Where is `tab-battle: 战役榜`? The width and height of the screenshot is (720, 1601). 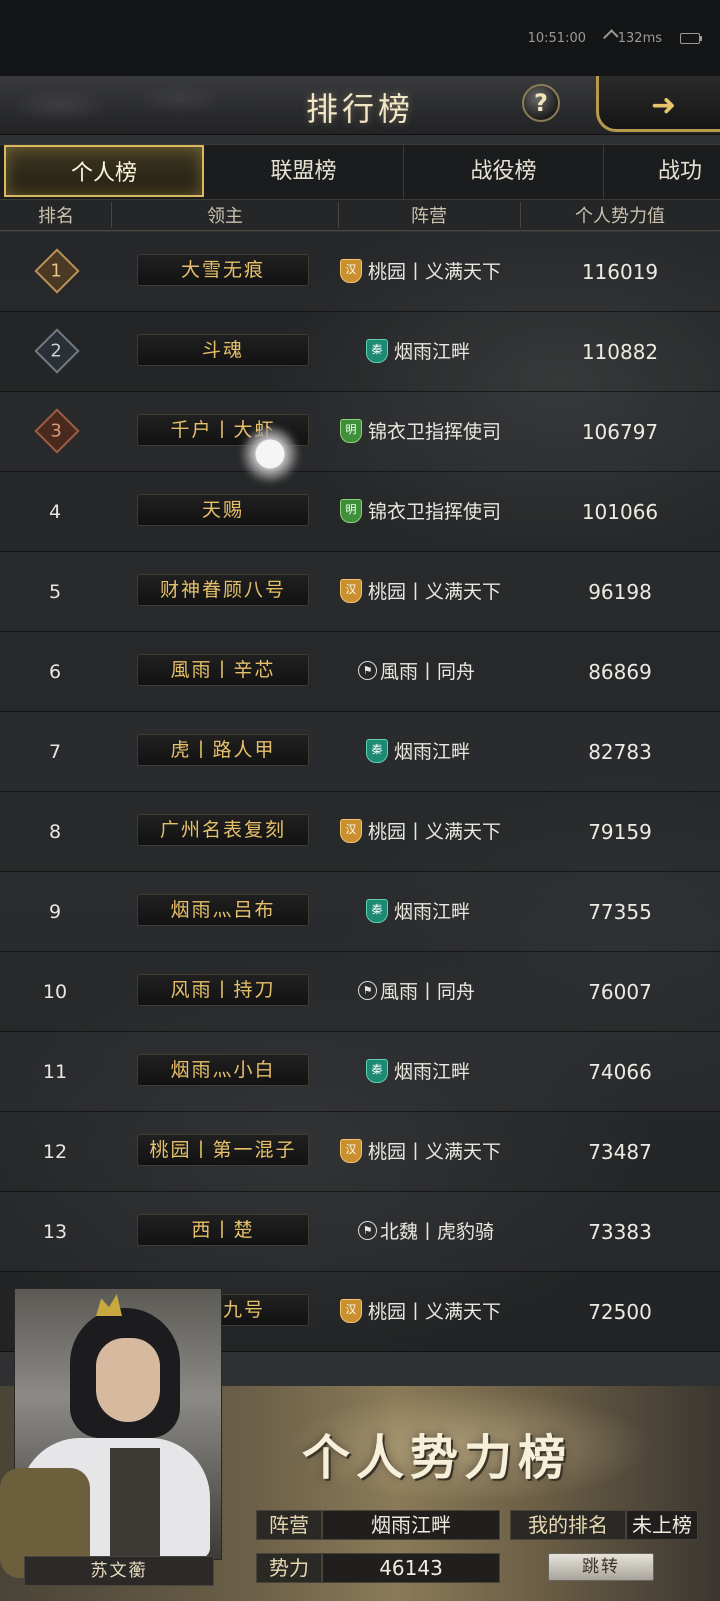
tab-battle: 战役榜 is located at coordinates (504, 172).